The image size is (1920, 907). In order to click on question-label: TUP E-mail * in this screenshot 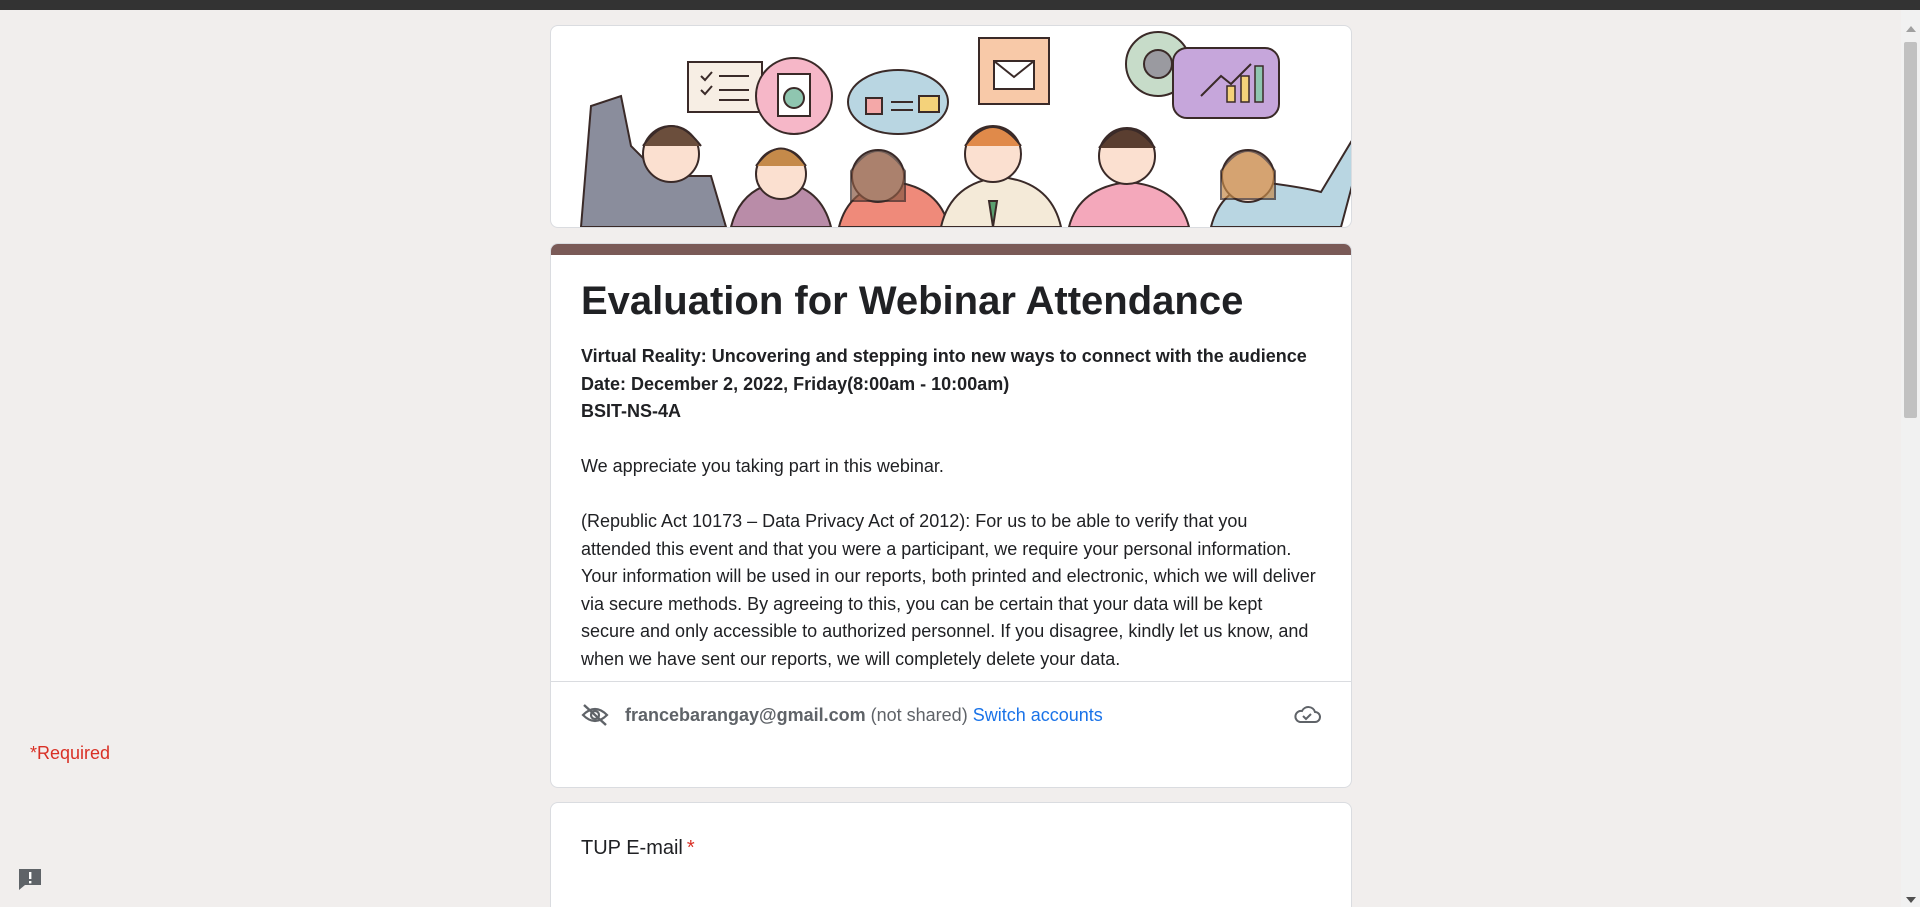, I will do `click(638, 848)`.